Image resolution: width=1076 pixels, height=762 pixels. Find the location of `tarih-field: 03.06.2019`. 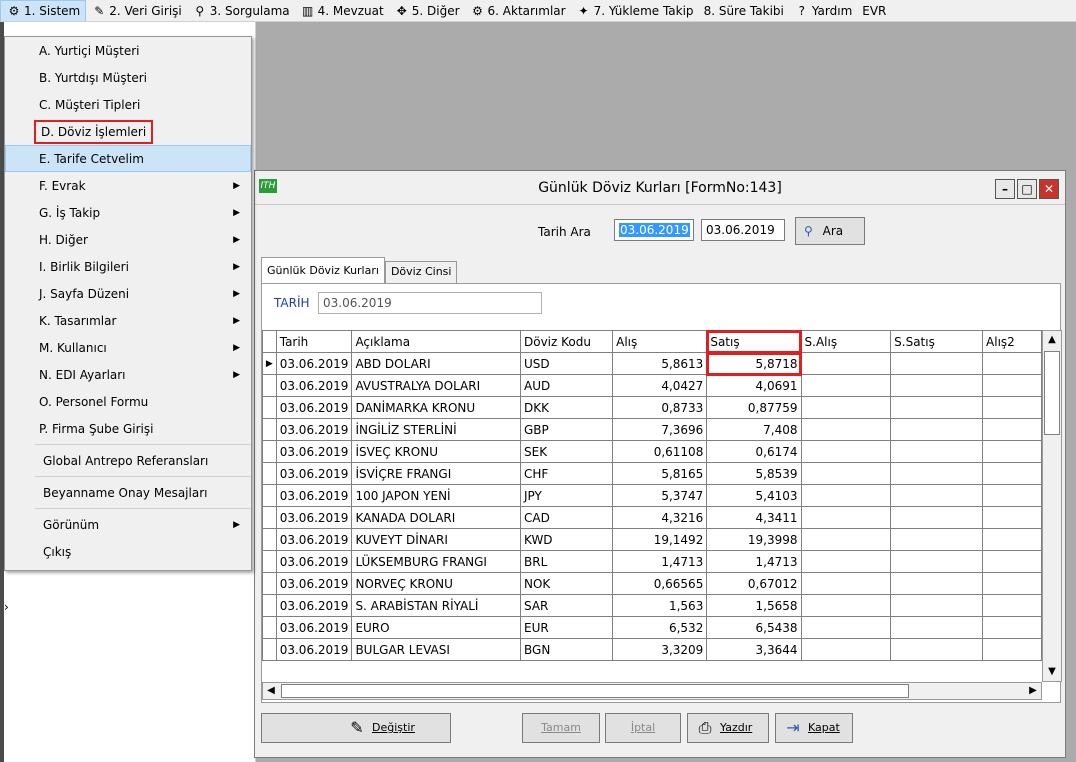

tarih-field: 03.06.2019 is located at coordinates (430, 303).